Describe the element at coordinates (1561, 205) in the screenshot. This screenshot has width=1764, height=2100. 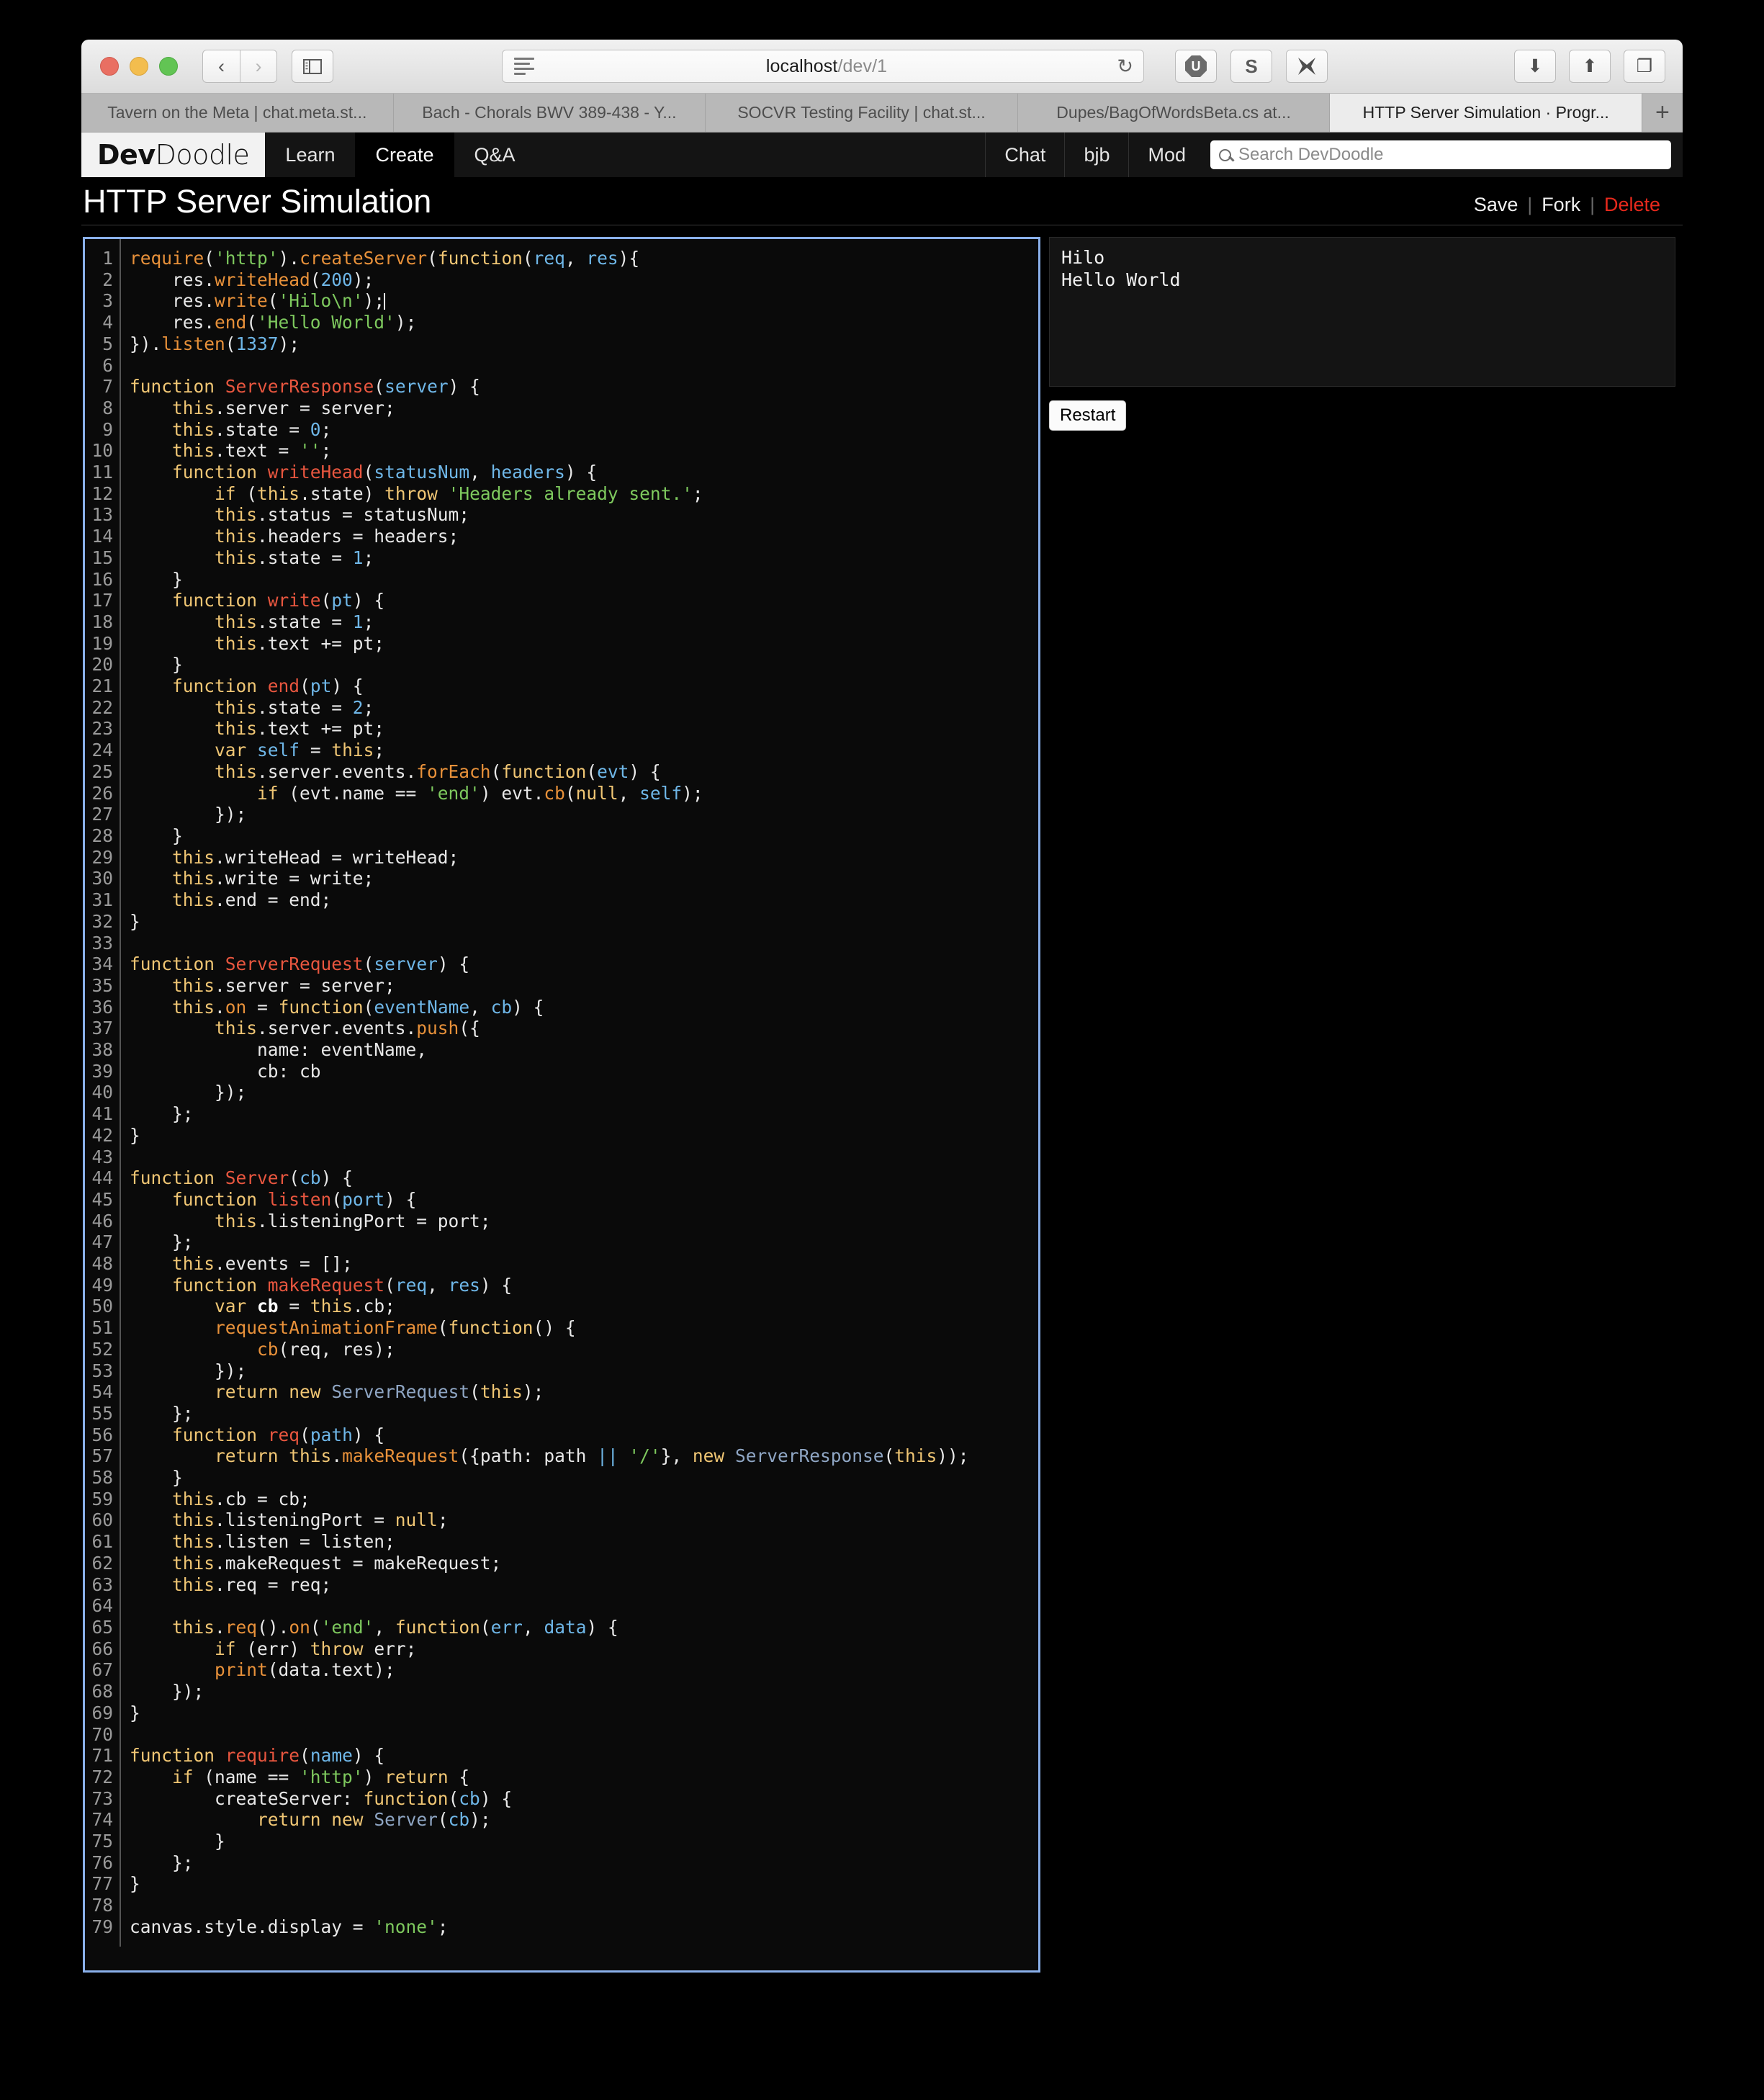
I see `fork-button: Fork` at that location.